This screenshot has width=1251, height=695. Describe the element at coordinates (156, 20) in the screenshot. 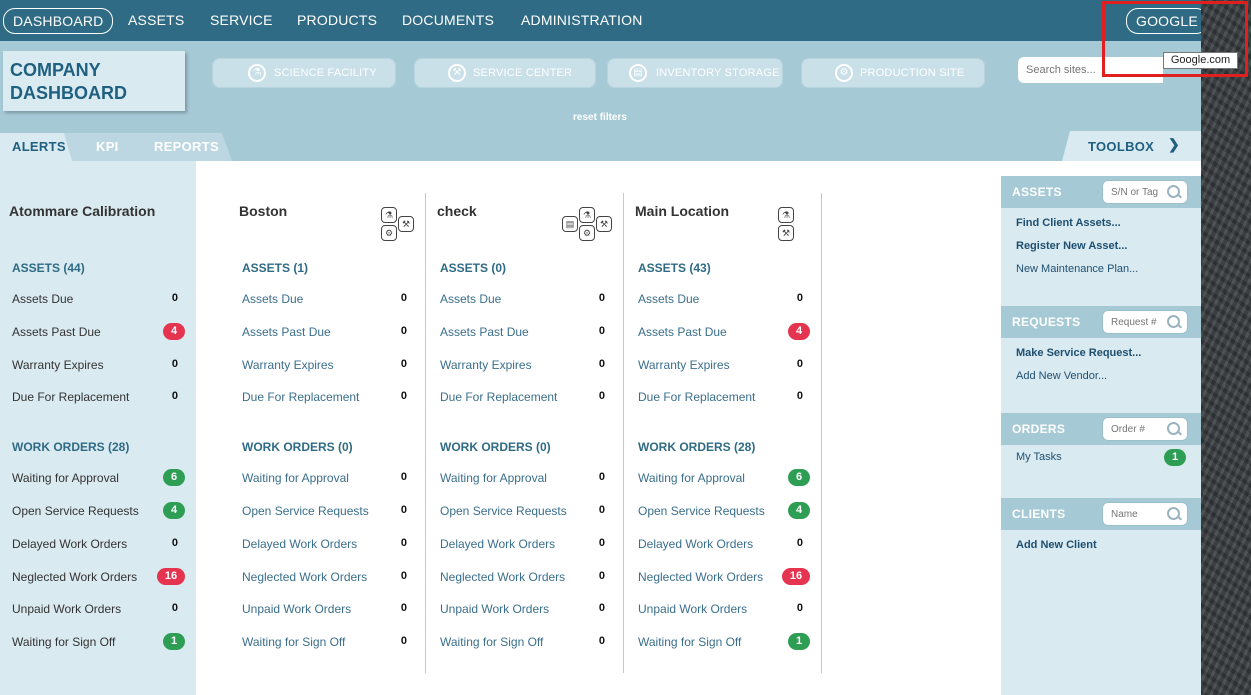

I see `nav-assets: ASSETS` at that location.